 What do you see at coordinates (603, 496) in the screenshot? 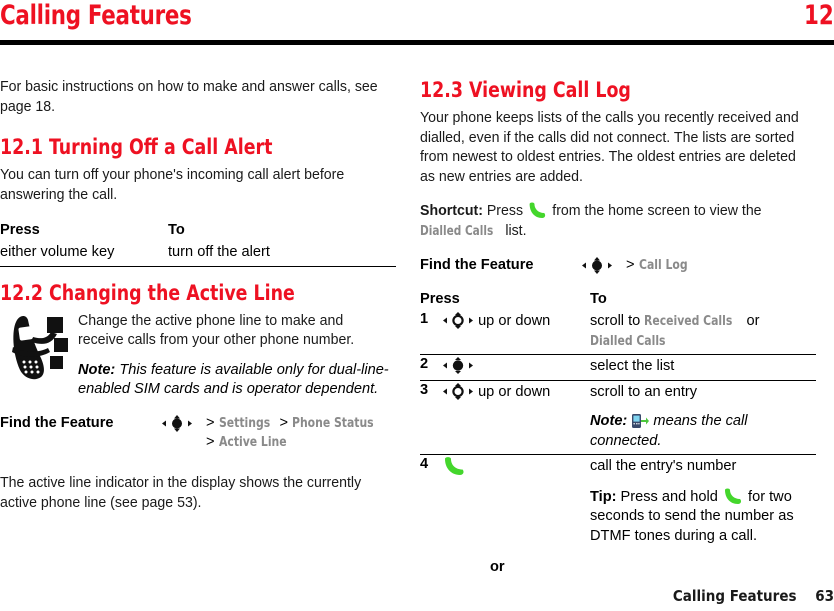
I see `tip-label: Tip:` at bounding box center [603, 496].